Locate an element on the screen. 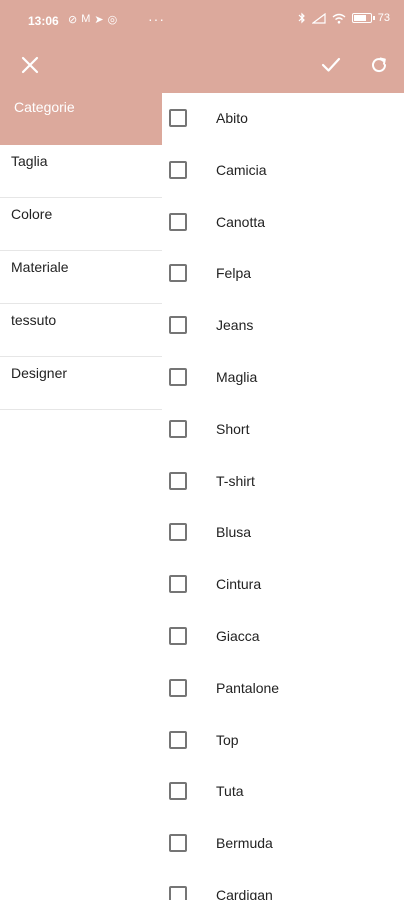 The width and height of the screenshot is (404, 900). option-label: T-shirt is located at coordinates (235, 480).